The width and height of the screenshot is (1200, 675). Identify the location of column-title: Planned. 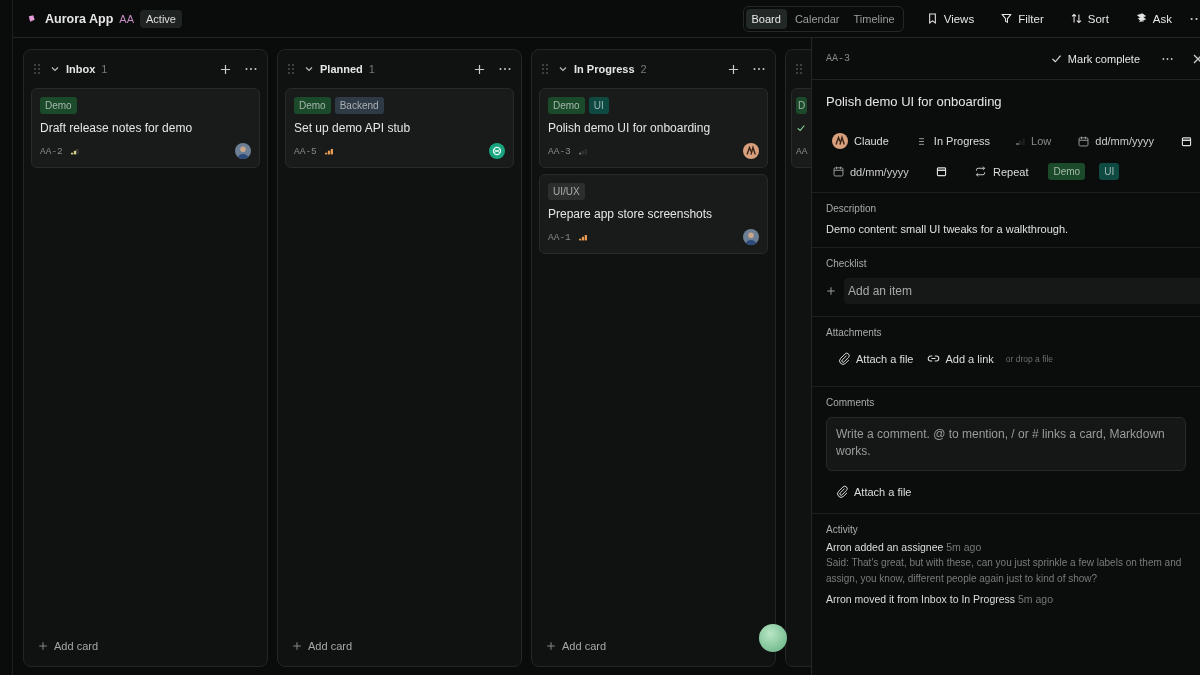
(341, 69).